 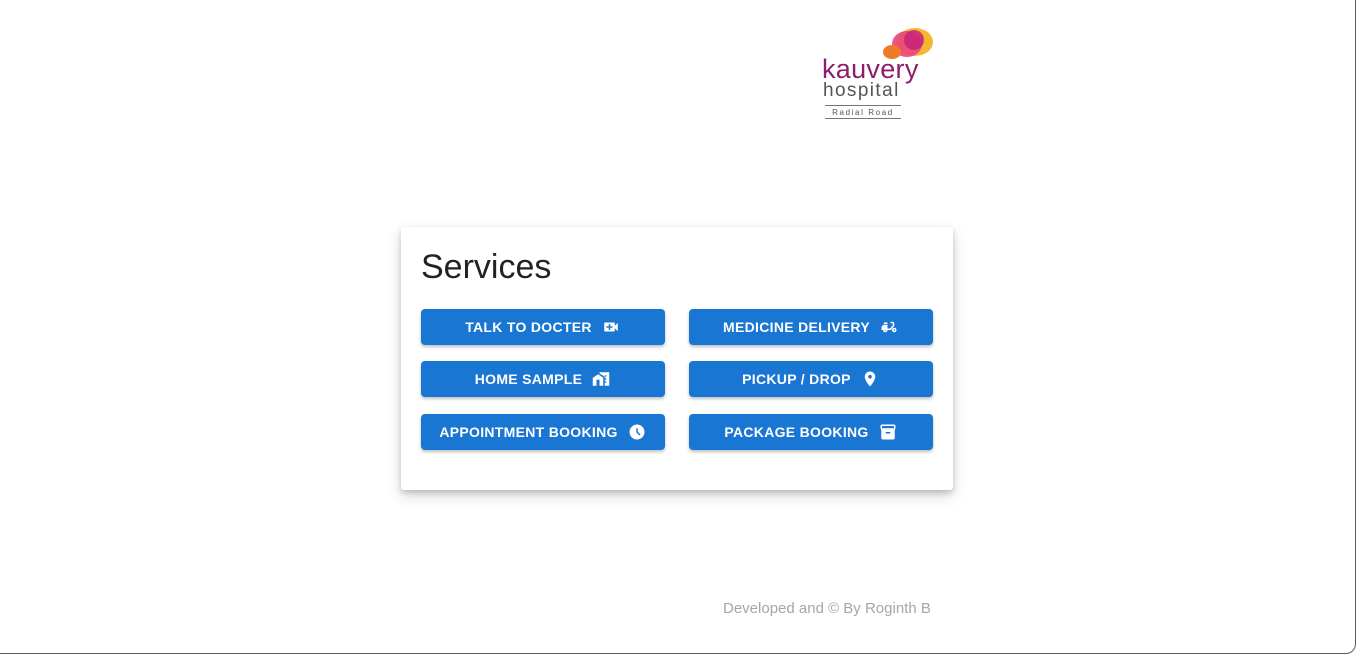 What do you see at coordinates (888, 432) in the screenshot?
I see `archive-box-icon` at bounding box center [888, 432].